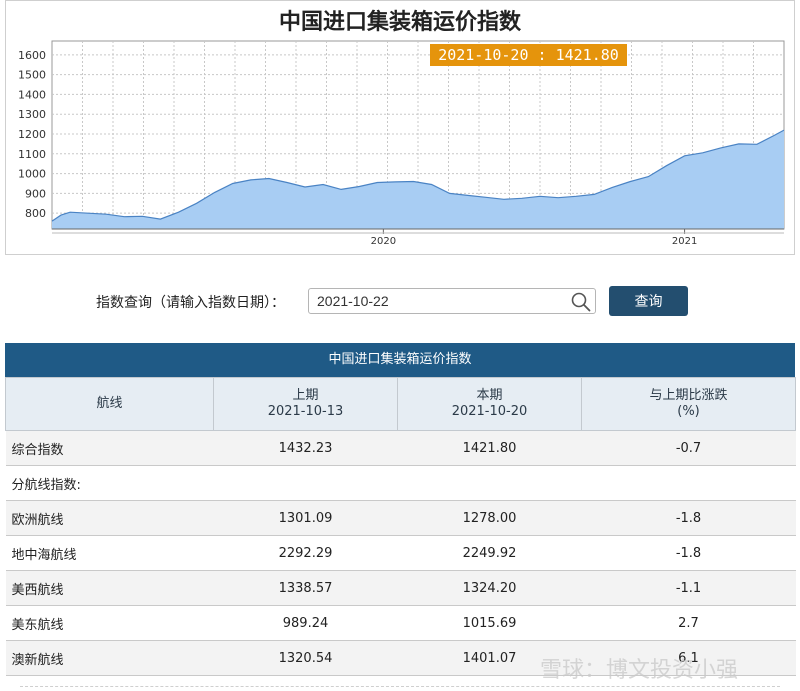 The width and height of the screenshot is (800, 691). I want to click on table-row: 地中海航线 2292.29 2249.92 -1.8, so click(400, 553).